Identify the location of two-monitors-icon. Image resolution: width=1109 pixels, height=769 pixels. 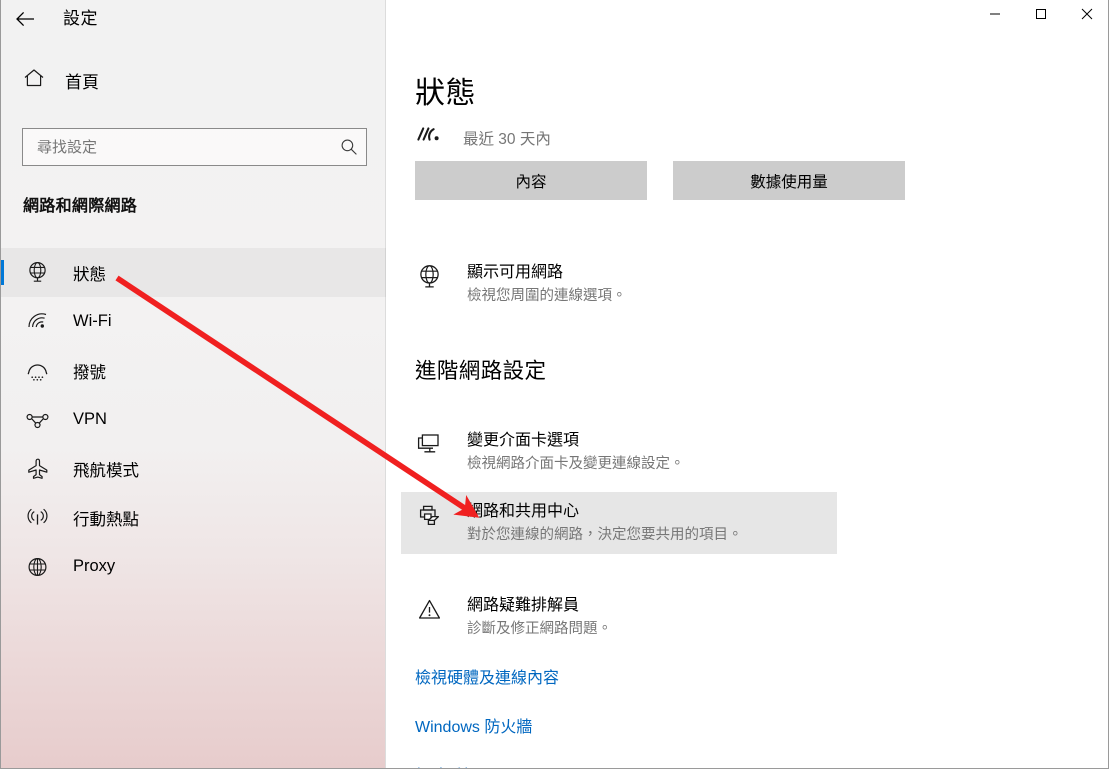
(432, 452).